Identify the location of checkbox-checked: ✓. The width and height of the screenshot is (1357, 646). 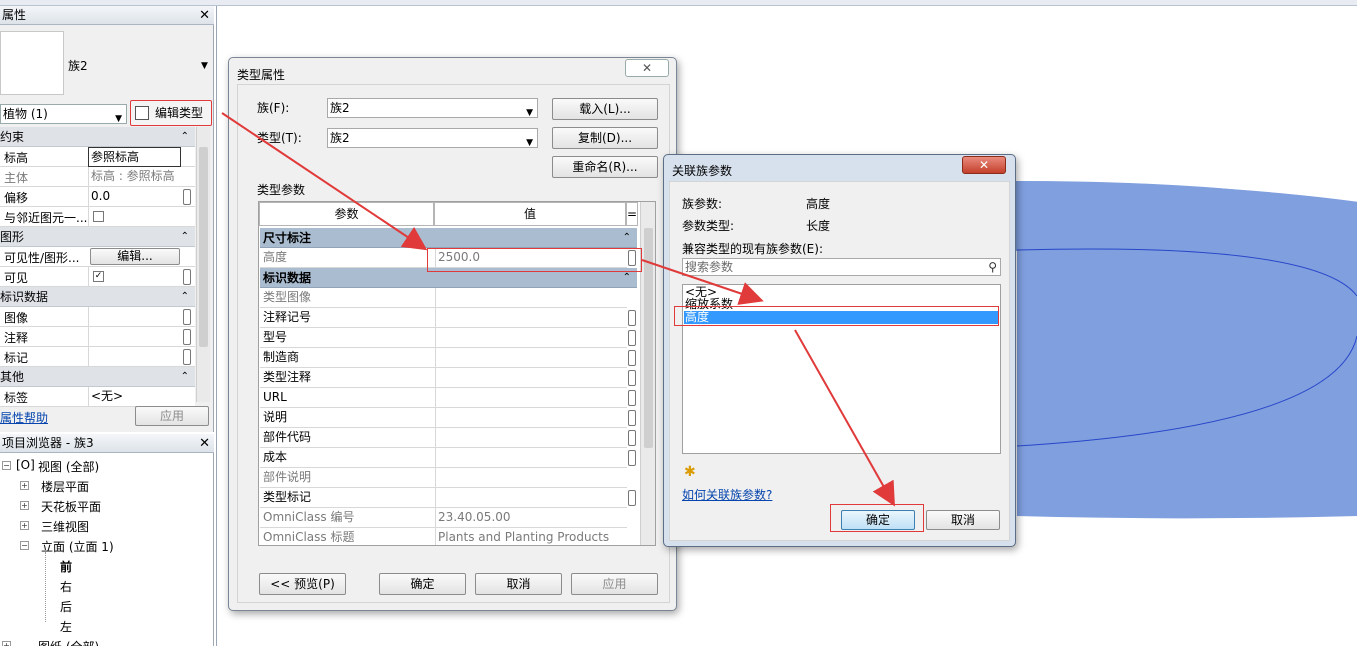
(98, 276).